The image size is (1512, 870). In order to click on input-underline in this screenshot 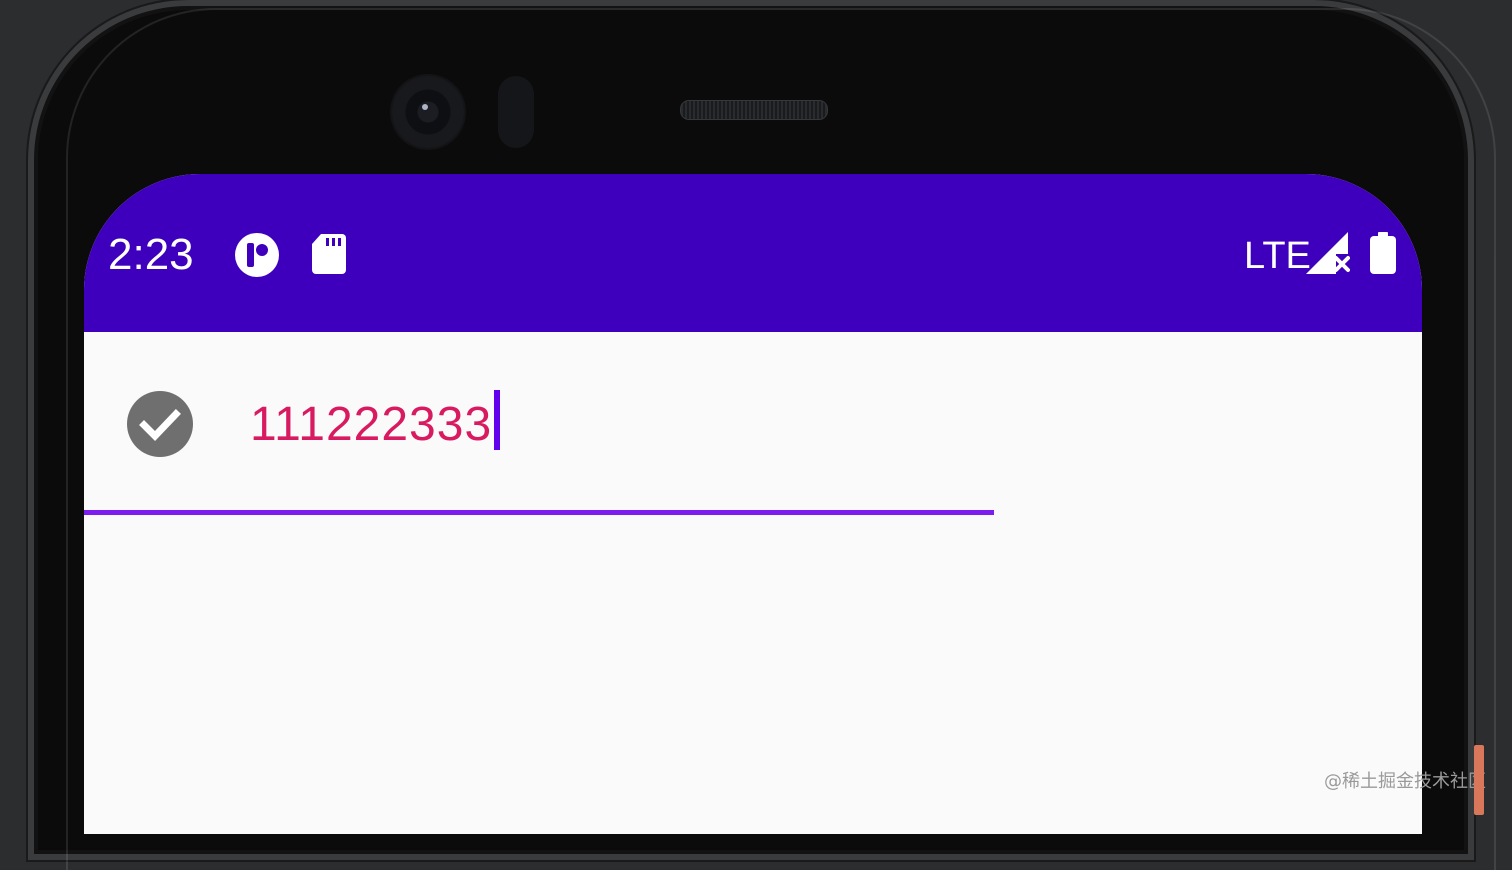, I will do `click(539, 512)`.